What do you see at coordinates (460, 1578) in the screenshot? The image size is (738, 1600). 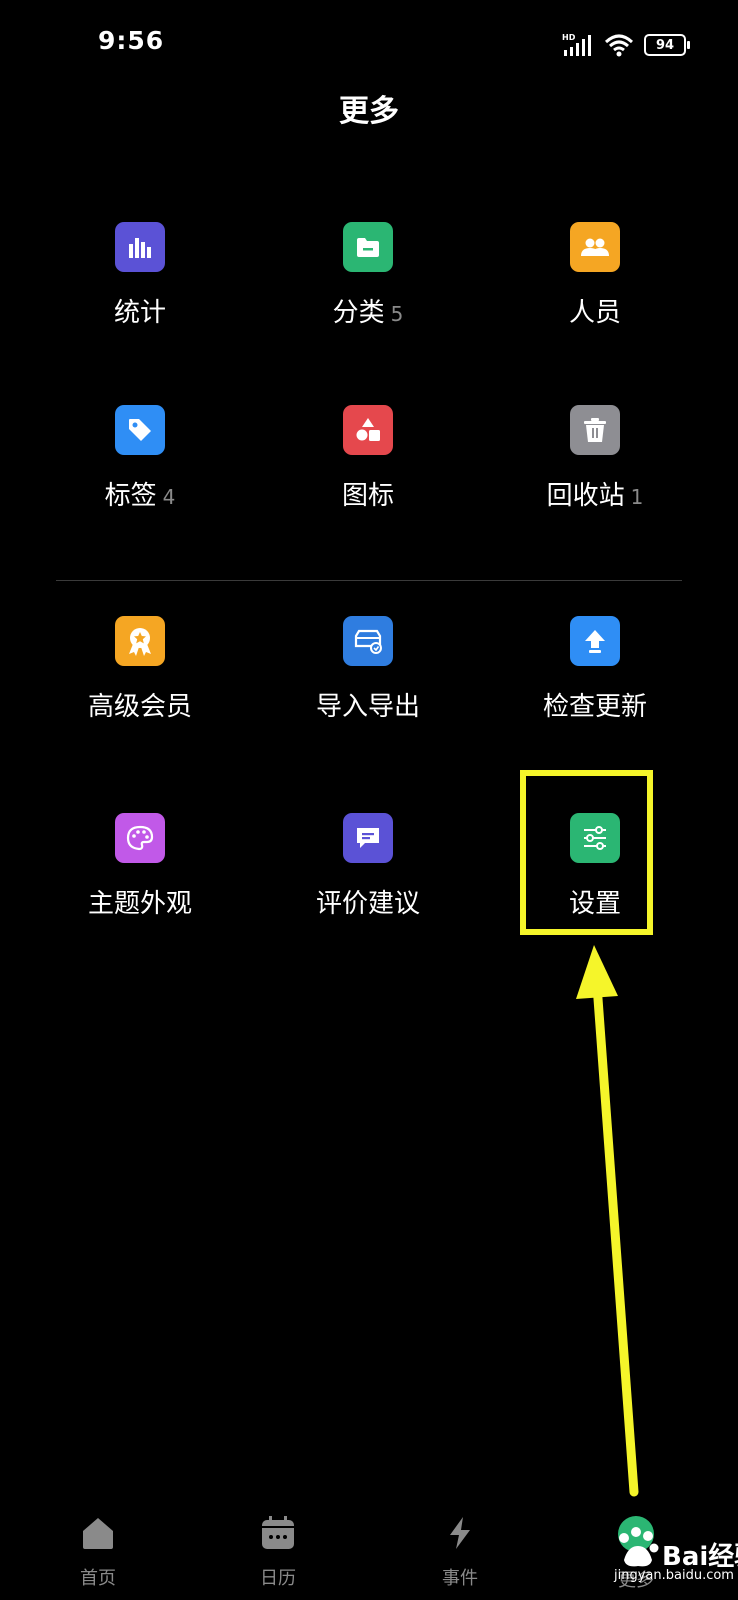 I see `nav-label: 事件` at bounding box center [460, 1578].